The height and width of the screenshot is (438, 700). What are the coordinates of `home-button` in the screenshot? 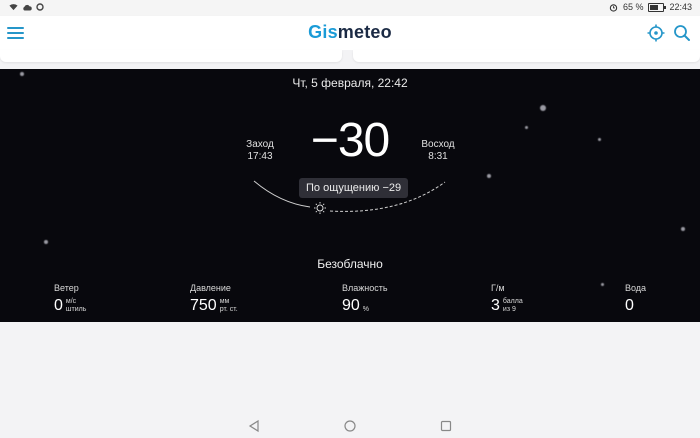 It's located at (350, 426).